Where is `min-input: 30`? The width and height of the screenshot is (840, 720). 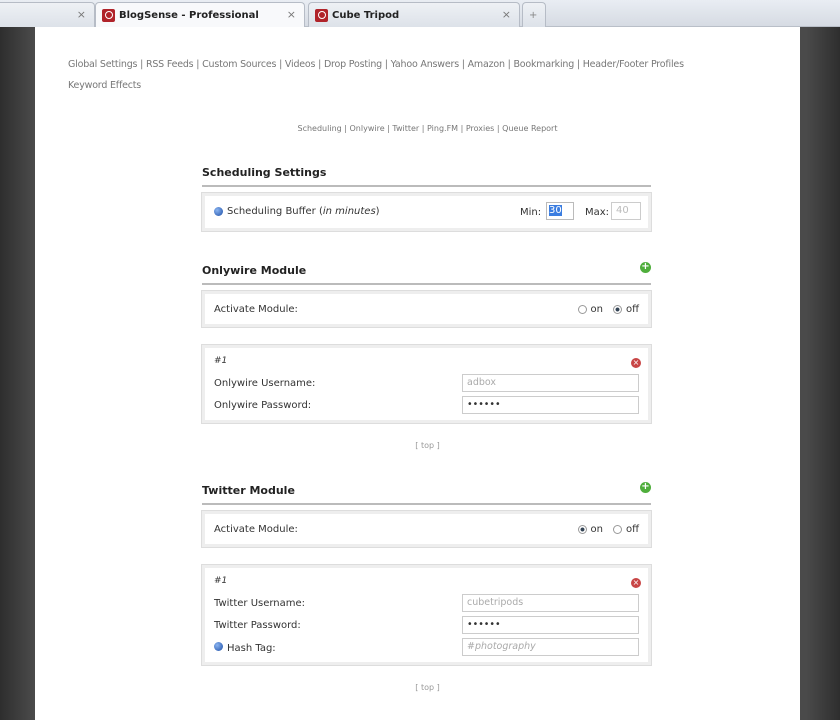 min-input: 30 is located at coordinates (560, 211).